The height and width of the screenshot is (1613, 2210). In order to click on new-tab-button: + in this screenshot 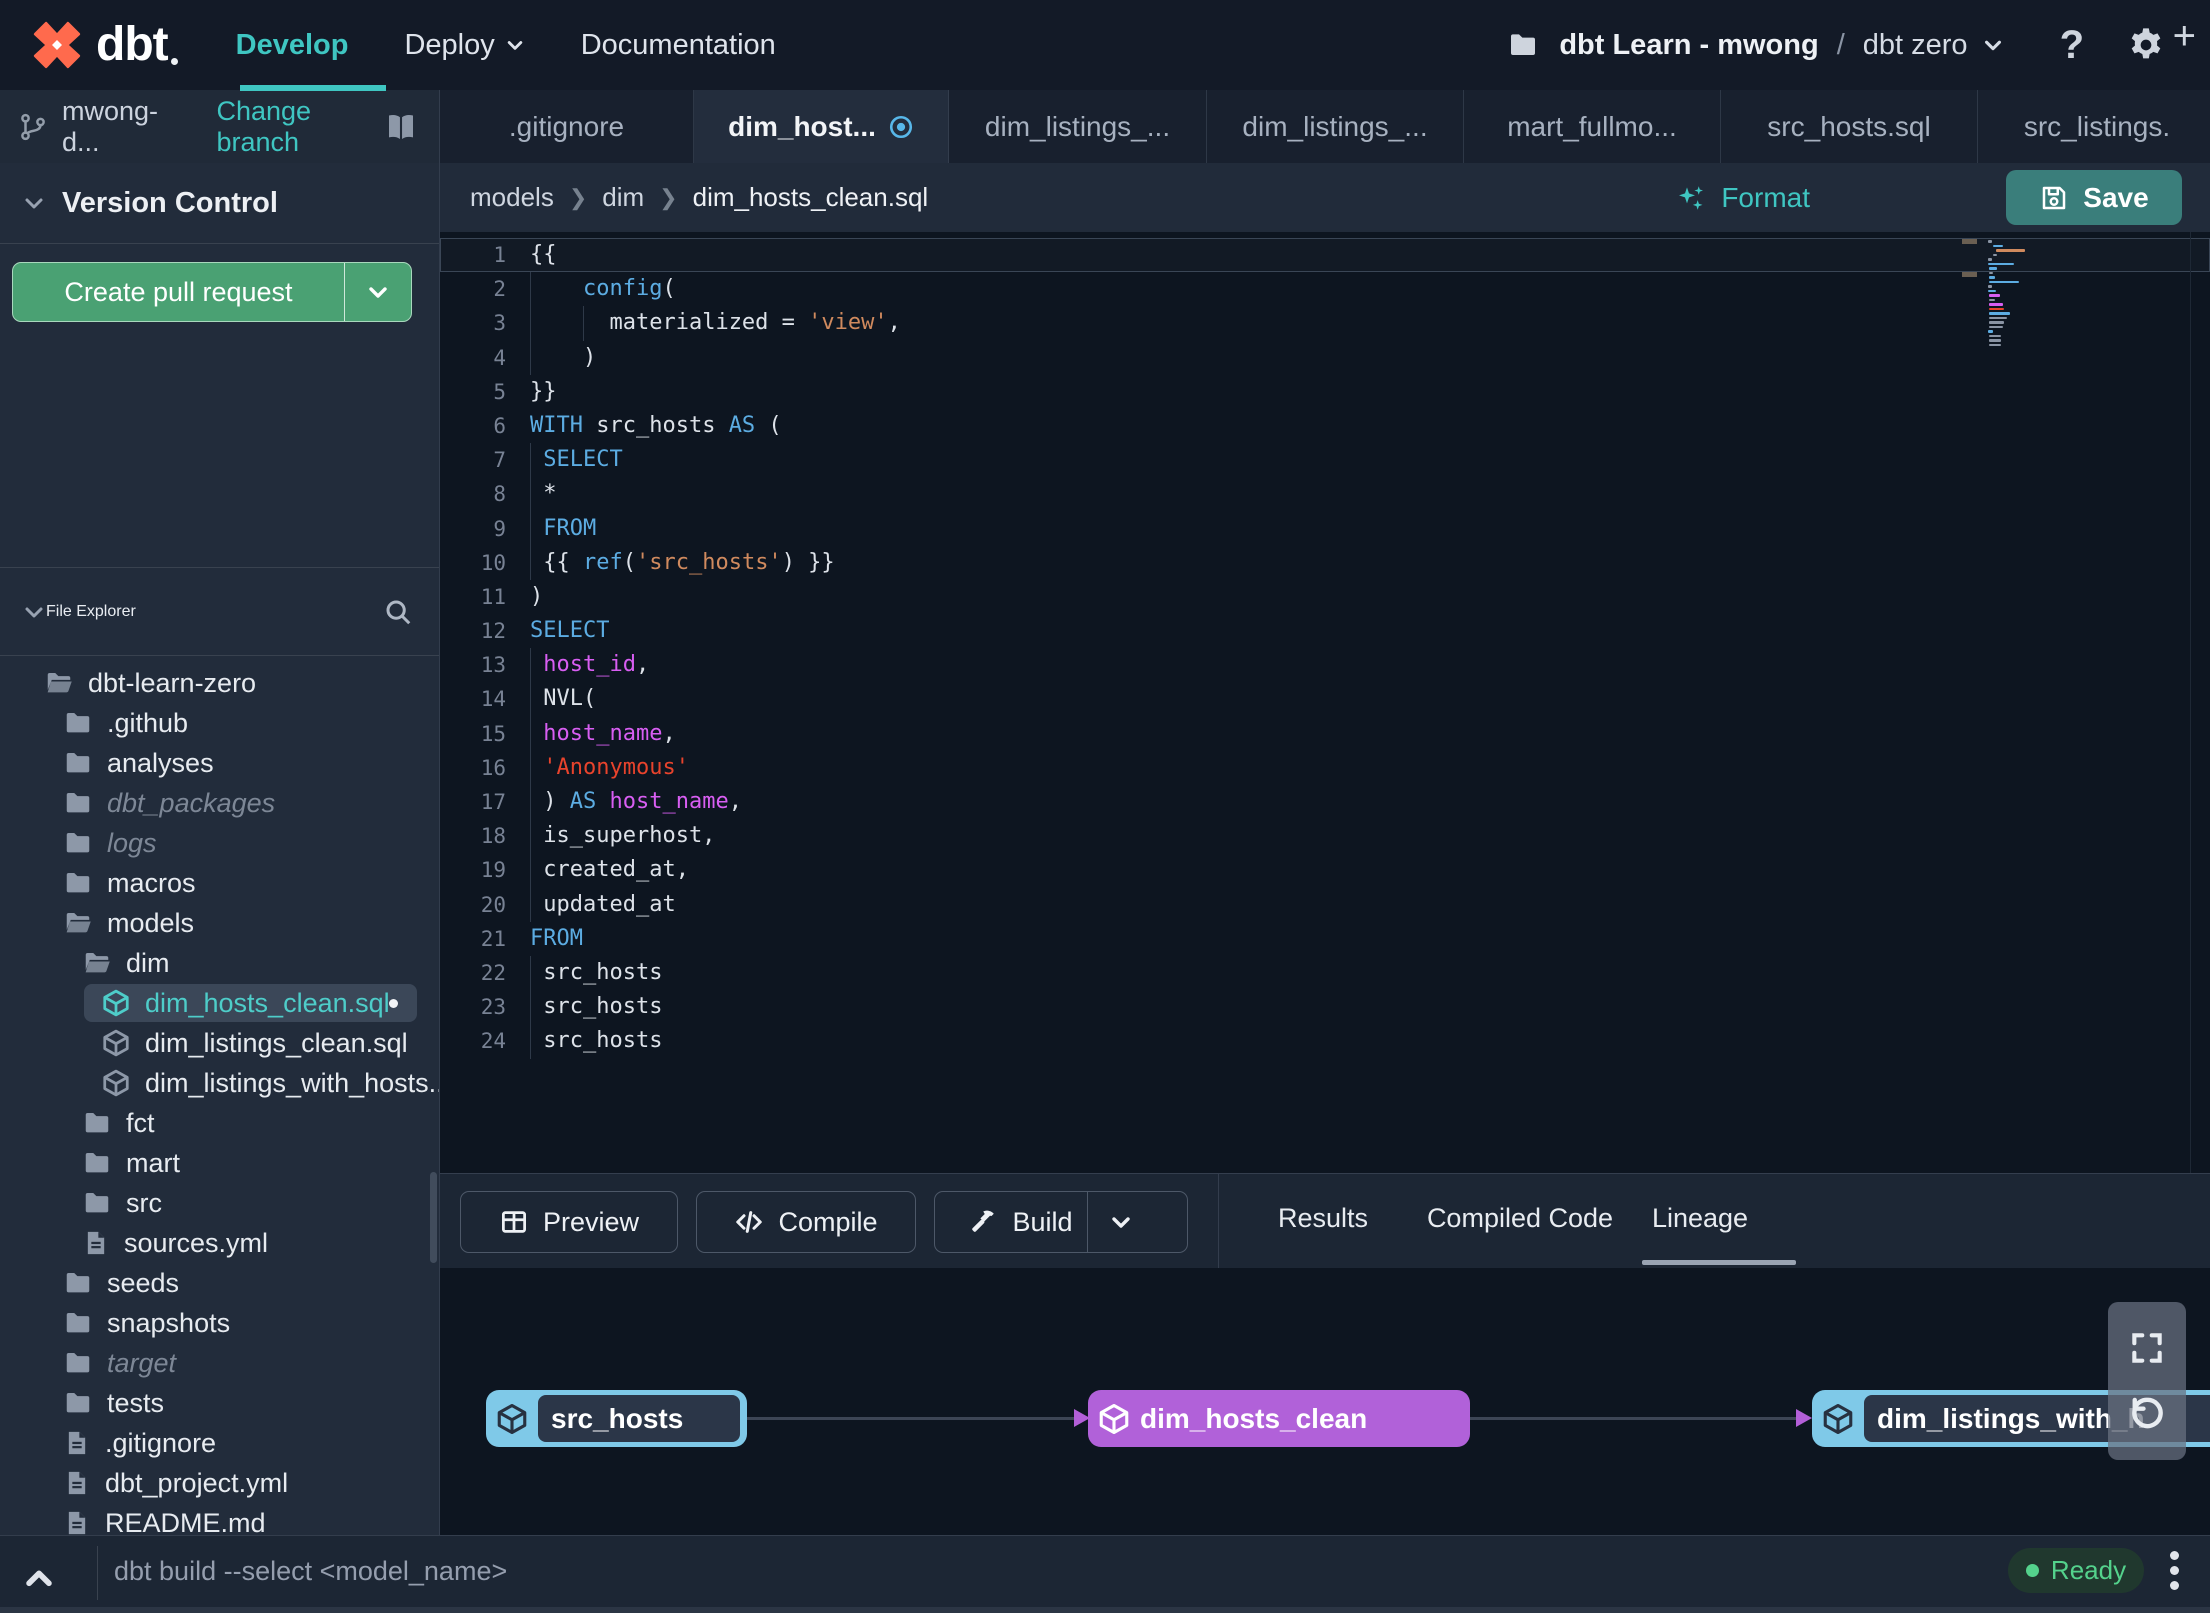, I will do `click(2184, 36)`.